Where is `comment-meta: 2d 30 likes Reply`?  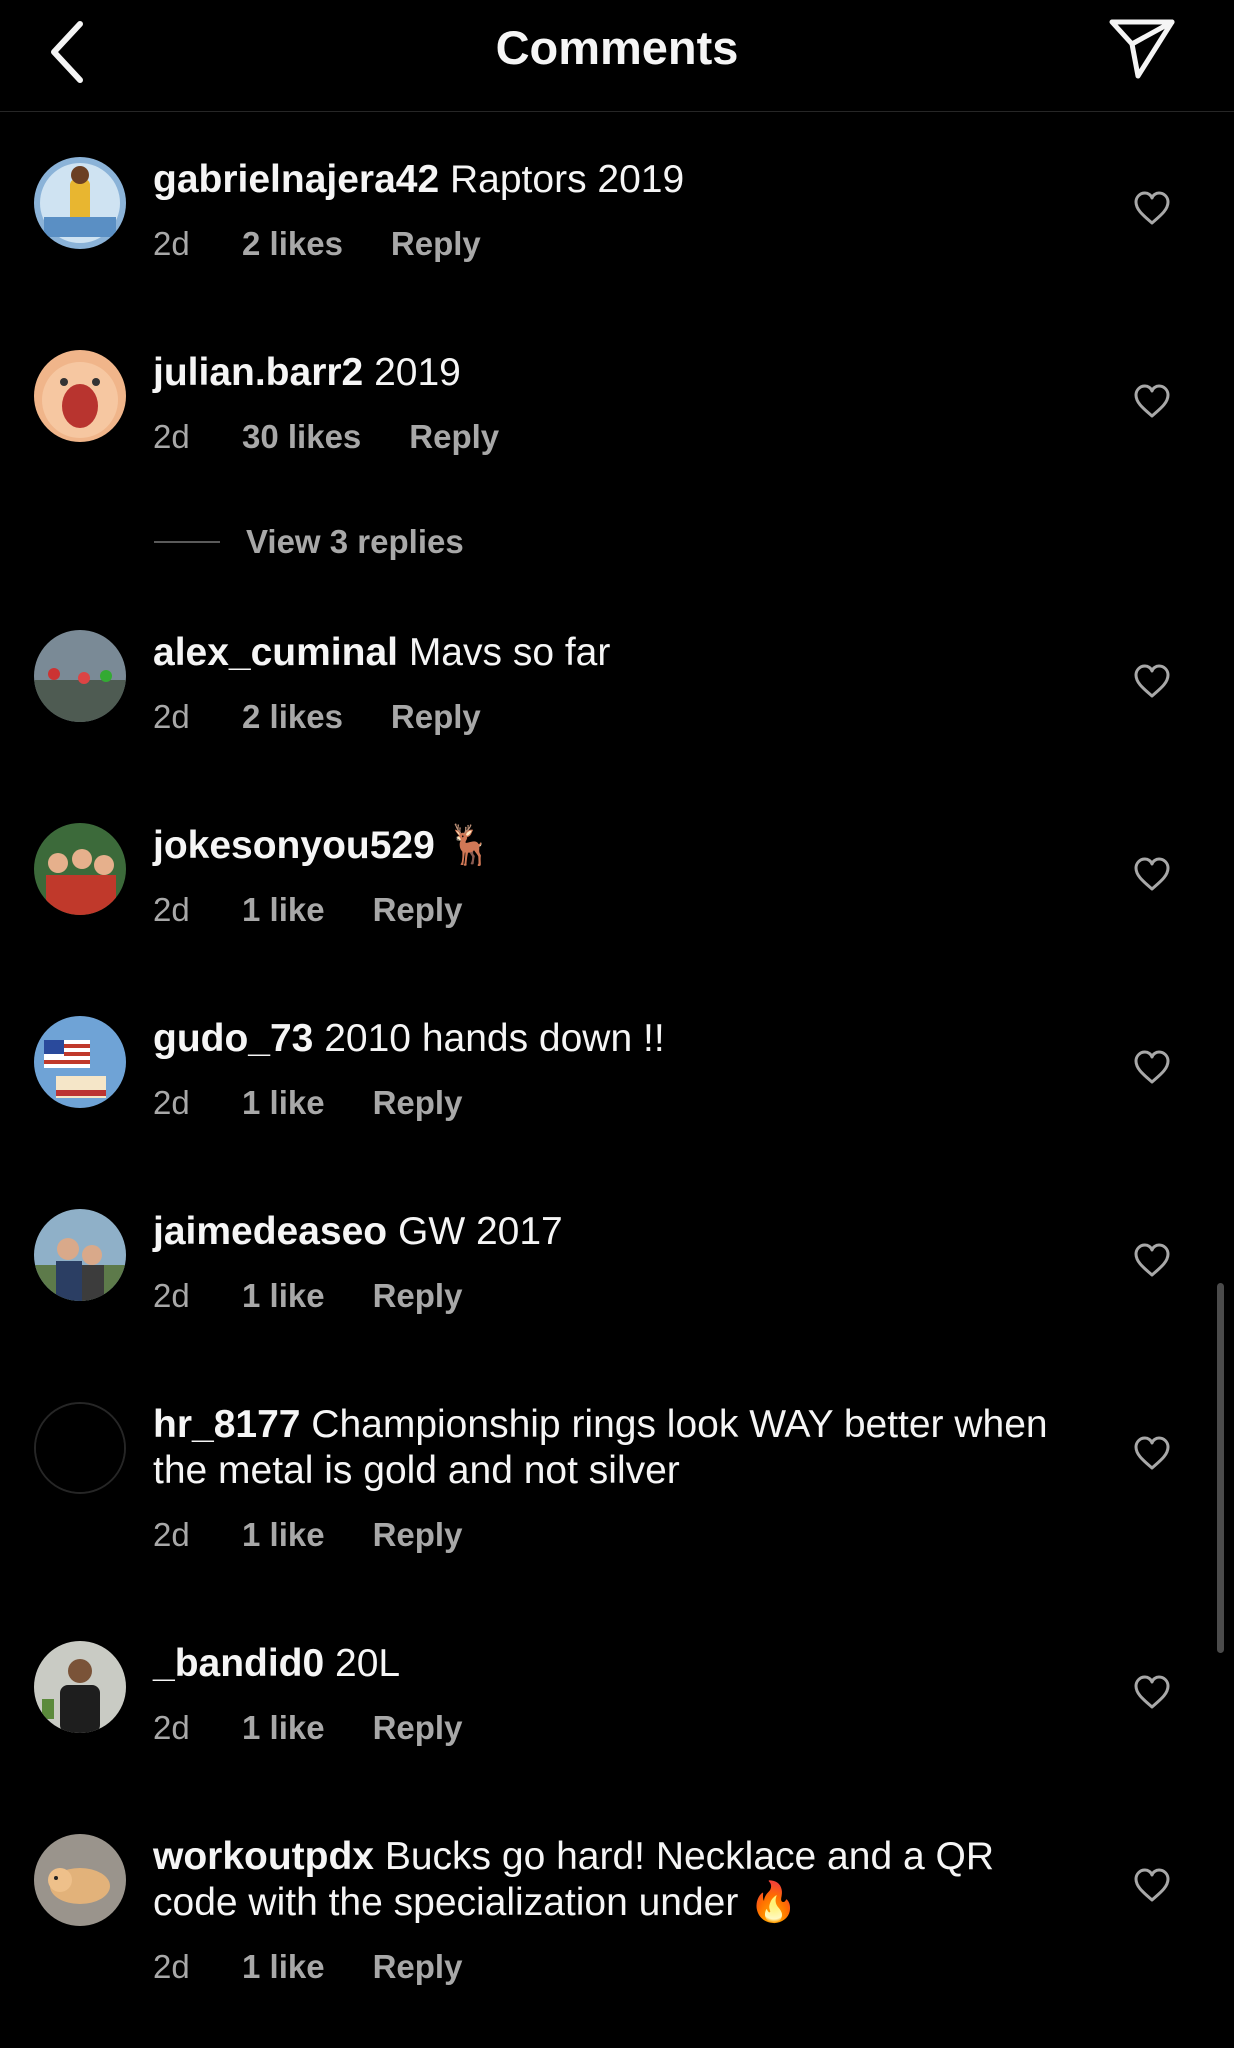
comment-meta: 2d 30 likes Reply is located at coordinates (326, 437).